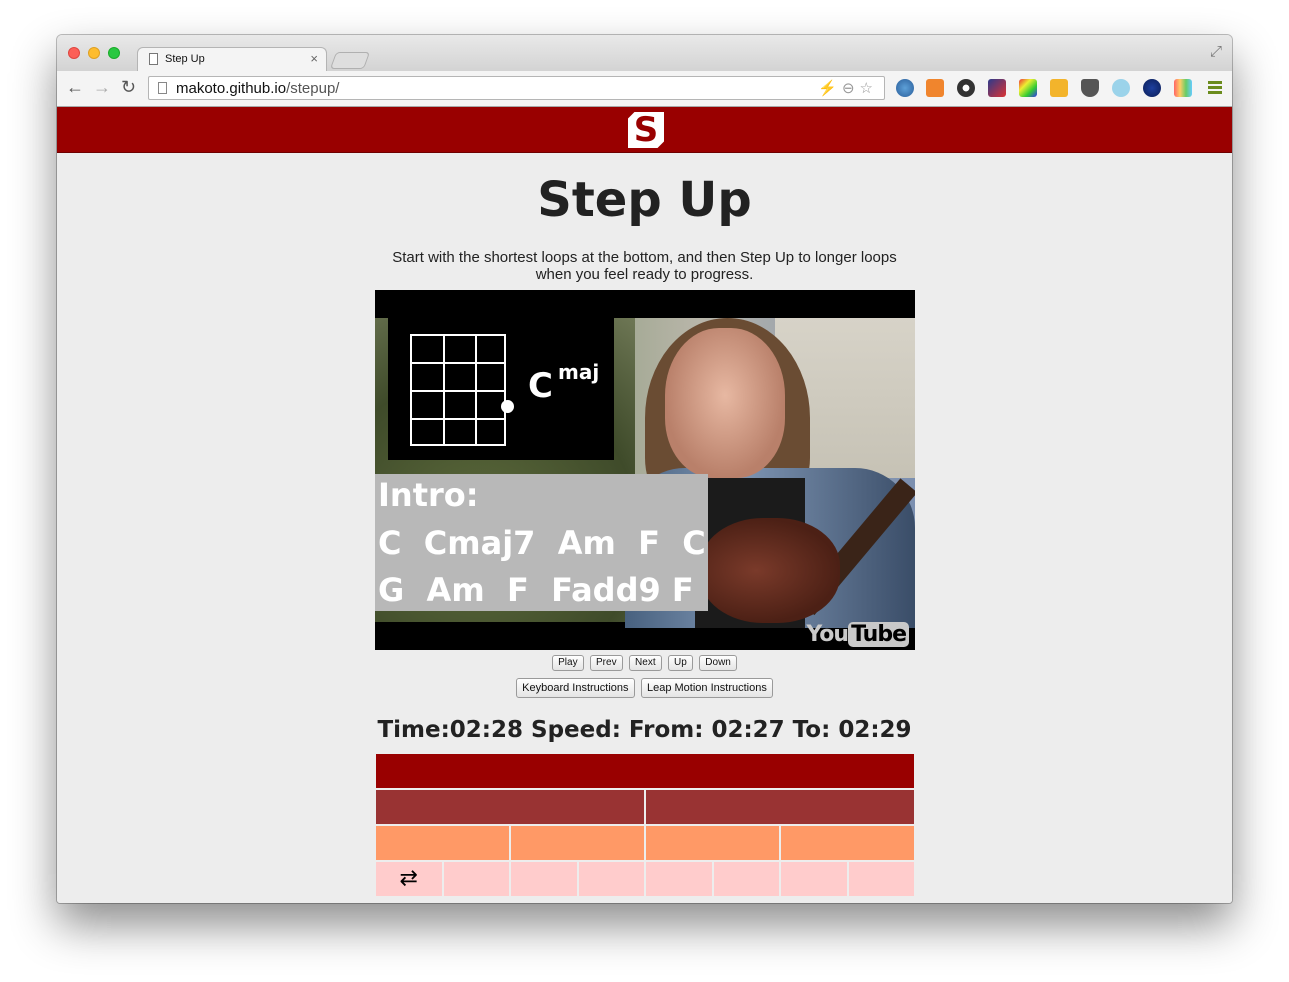 The image size is (1289, 982). I want to click on palette-icon, so click(1028, 88).